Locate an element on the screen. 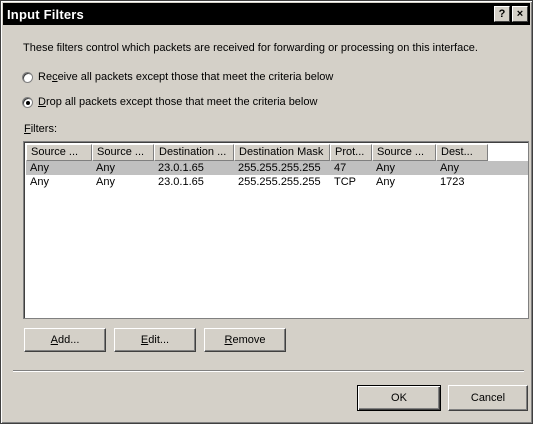 Image resolution: width=533 pixels, height=424 pixels. help-button: ? is located at coordinates (502, 14).